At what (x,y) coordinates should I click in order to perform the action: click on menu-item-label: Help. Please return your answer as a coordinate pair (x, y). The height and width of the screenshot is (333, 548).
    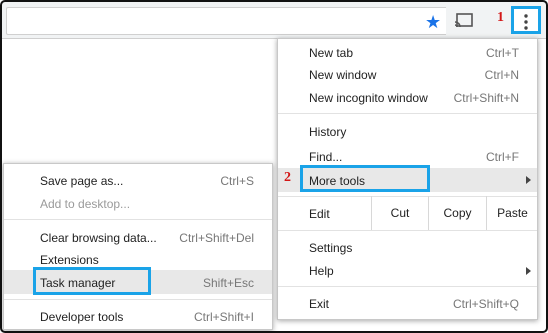
    Looking at the image, I should click on (321, 271).